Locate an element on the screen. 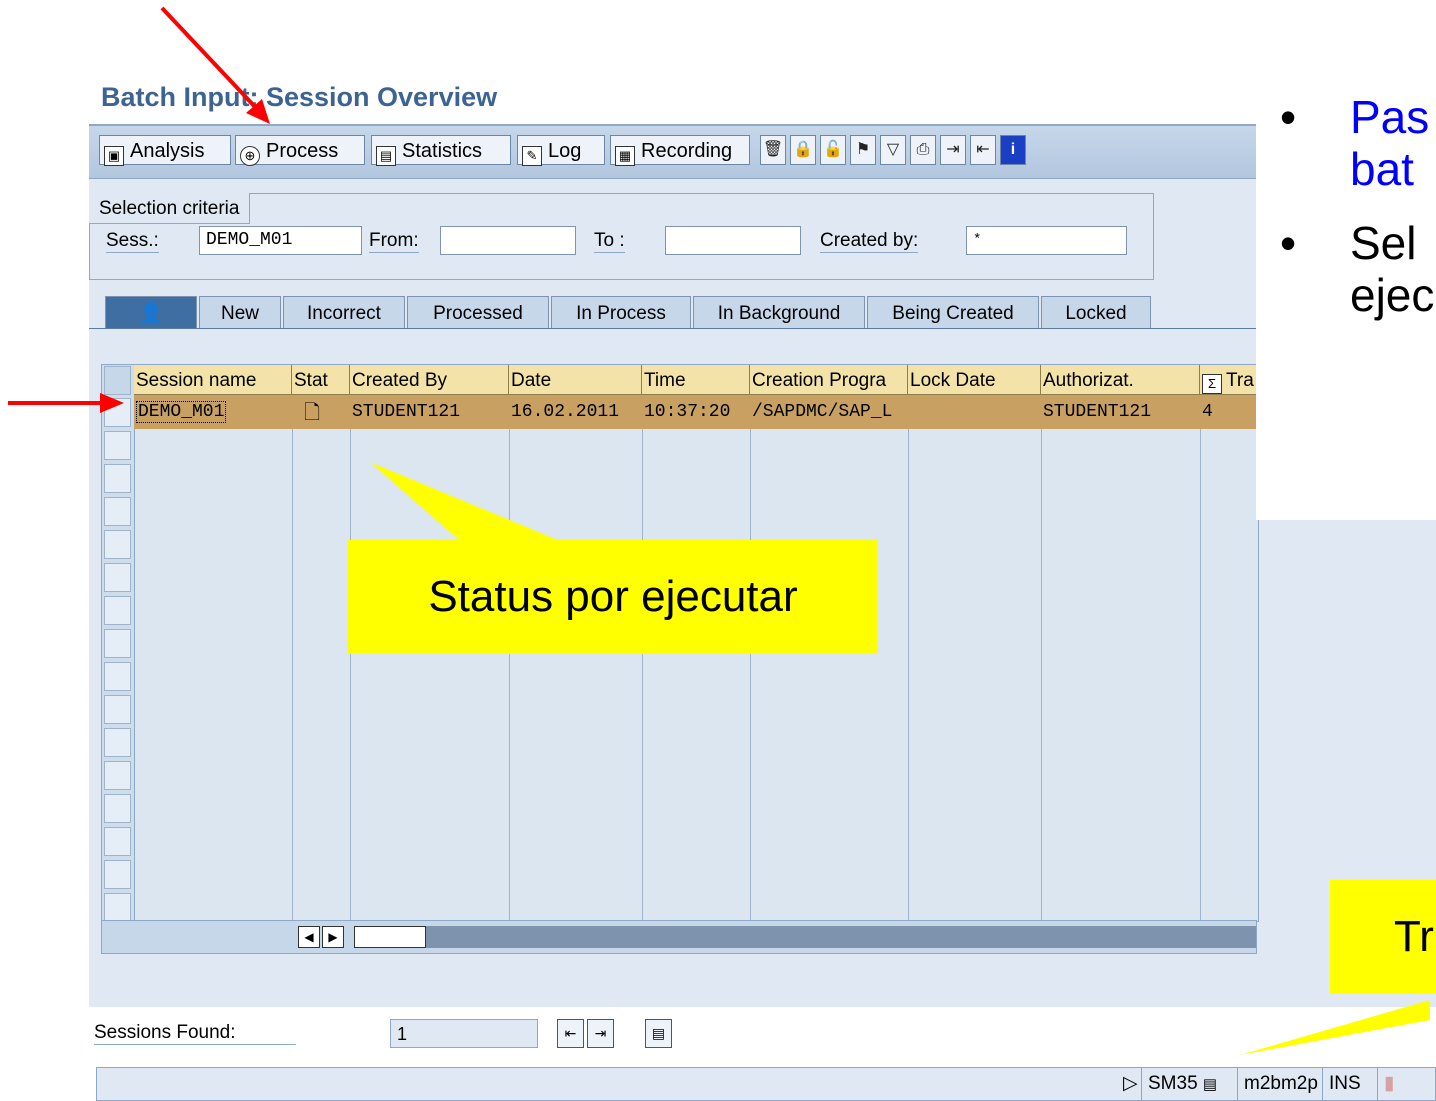  callout-status: Status por ejecutar is located at coordinates (613, 597).